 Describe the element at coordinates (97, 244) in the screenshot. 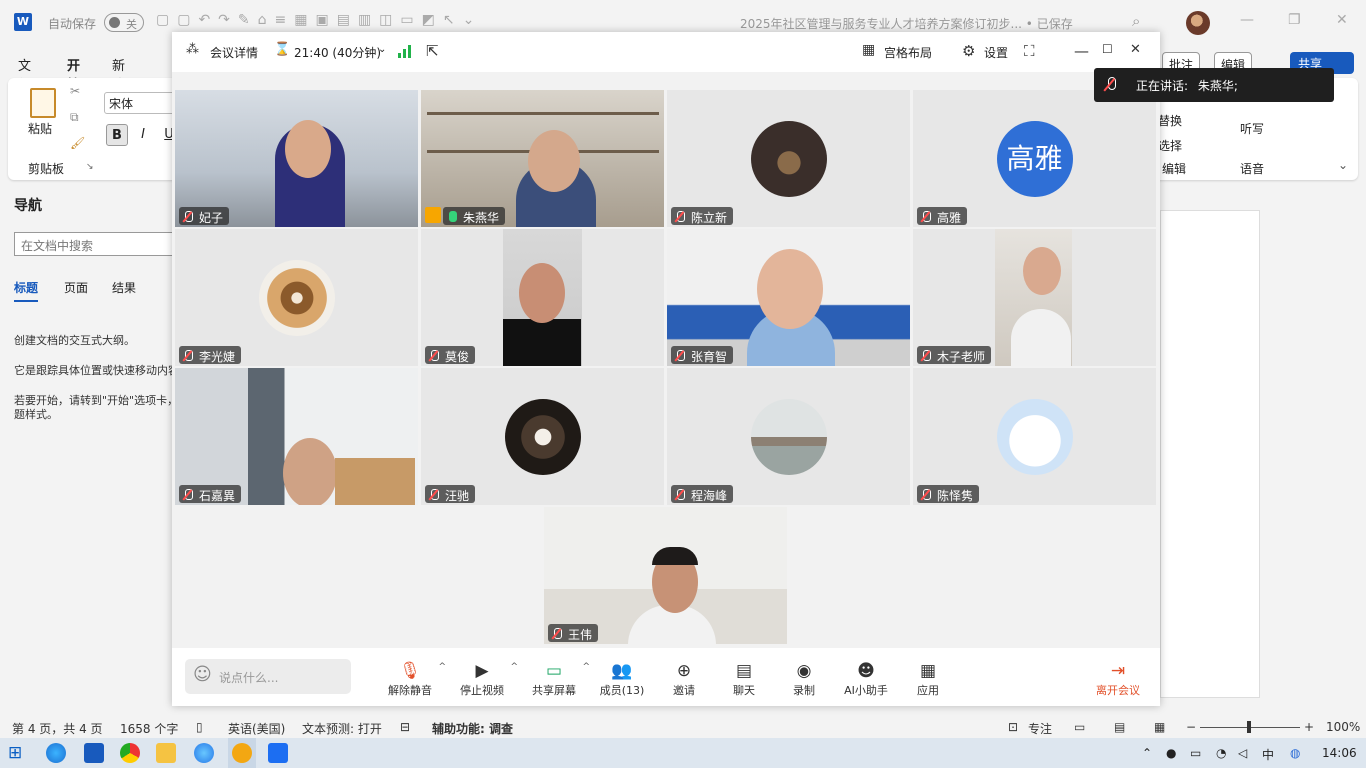

I see `nav-search-input: 在文档中搜索` at that location.